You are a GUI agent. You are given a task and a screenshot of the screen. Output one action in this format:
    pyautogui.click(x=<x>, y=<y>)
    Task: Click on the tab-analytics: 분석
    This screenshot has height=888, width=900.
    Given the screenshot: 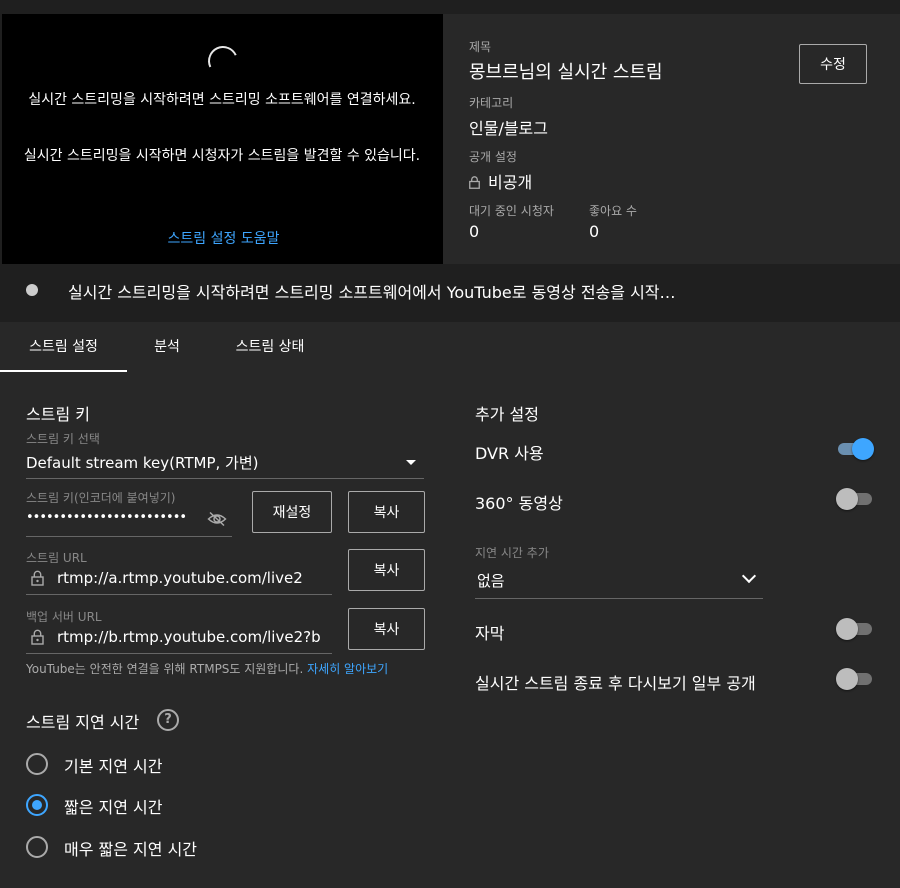 What is the action you would take?
    pyautogui.click(x=167, y=347)
    